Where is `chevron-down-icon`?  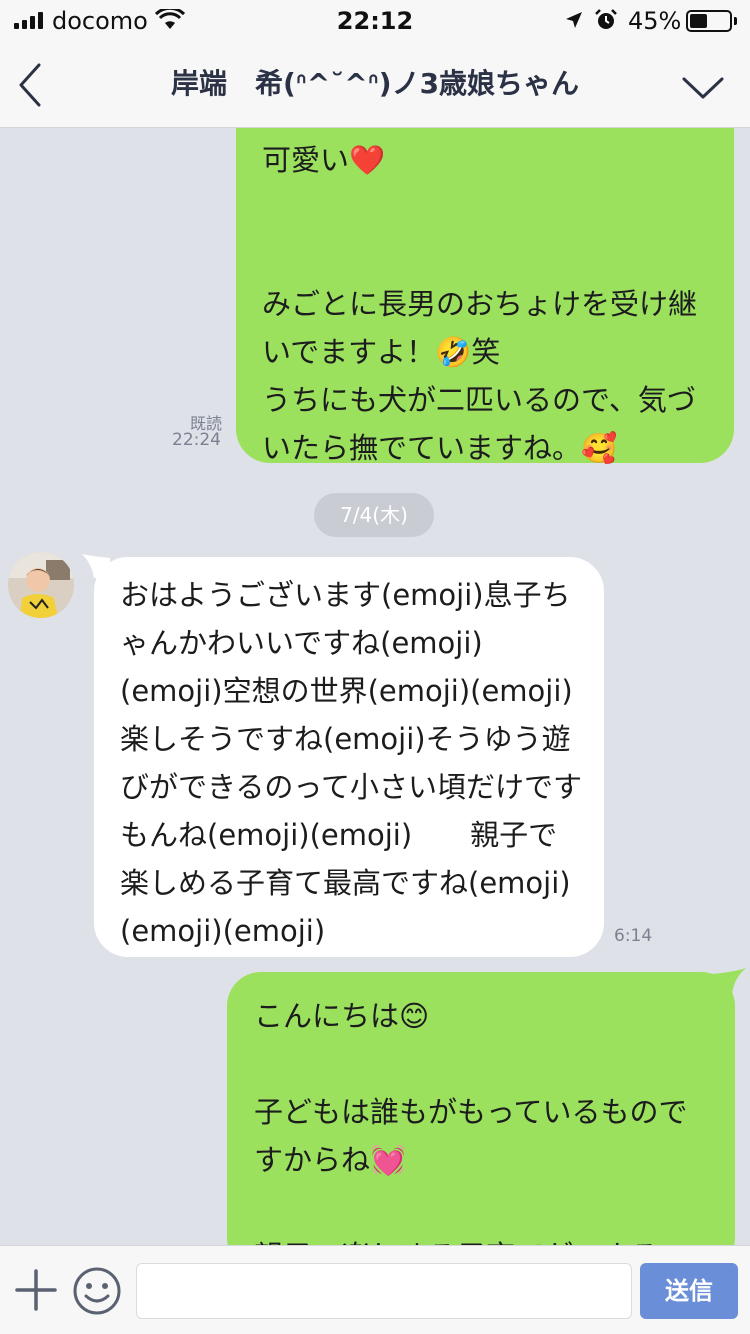 chevron-down-icon is located at coordinates (703, 88).